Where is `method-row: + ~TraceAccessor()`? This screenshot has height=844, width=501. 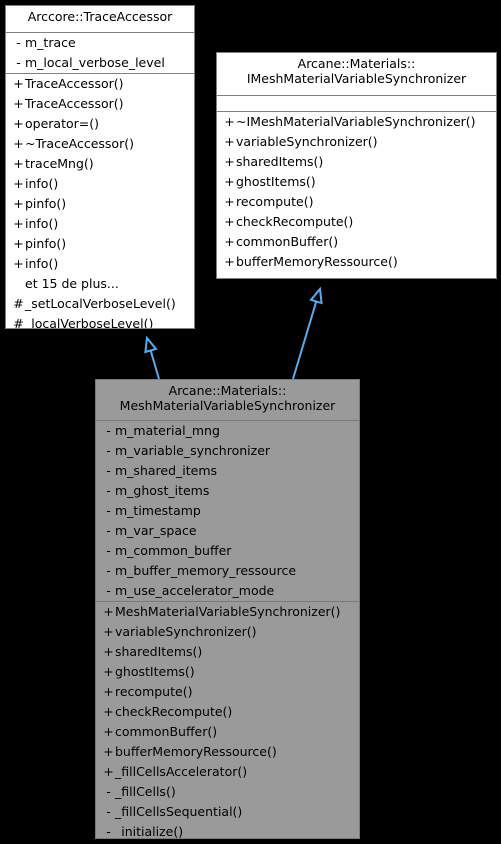
method-row: + ~TraceAccessor() is located at coordinates (100, 144).